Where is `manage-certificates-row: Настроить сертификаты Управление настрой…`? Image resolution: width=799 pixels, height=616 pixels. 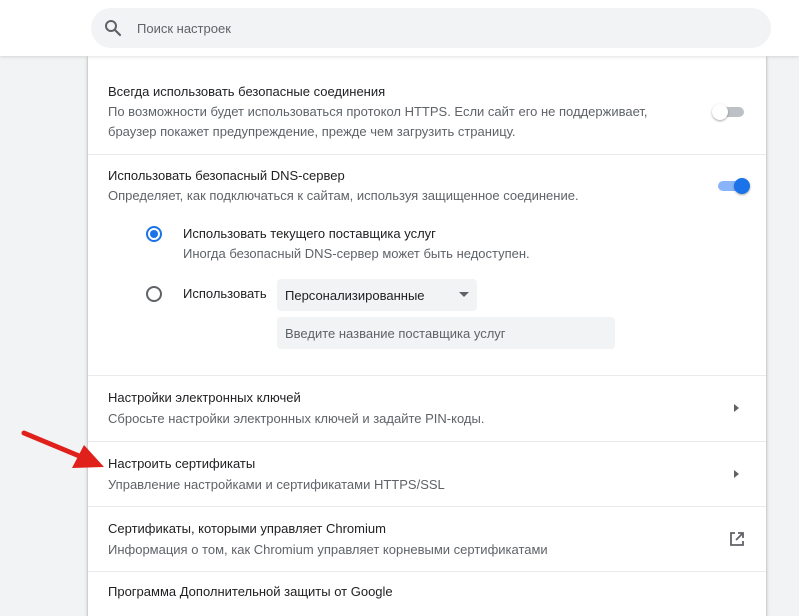
manage-certificates-row: Настроить сертификаты Управление настрой… is located at coordinates (427, 474).